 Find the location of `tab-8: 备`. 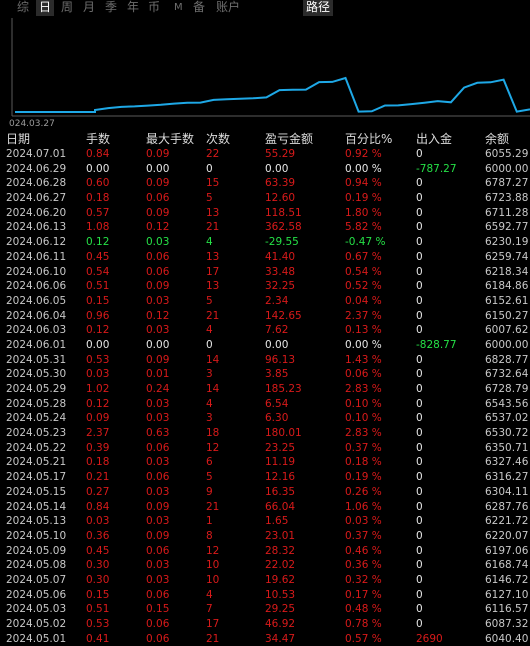

tab-8: 备 is located at coordinates (199, 8).